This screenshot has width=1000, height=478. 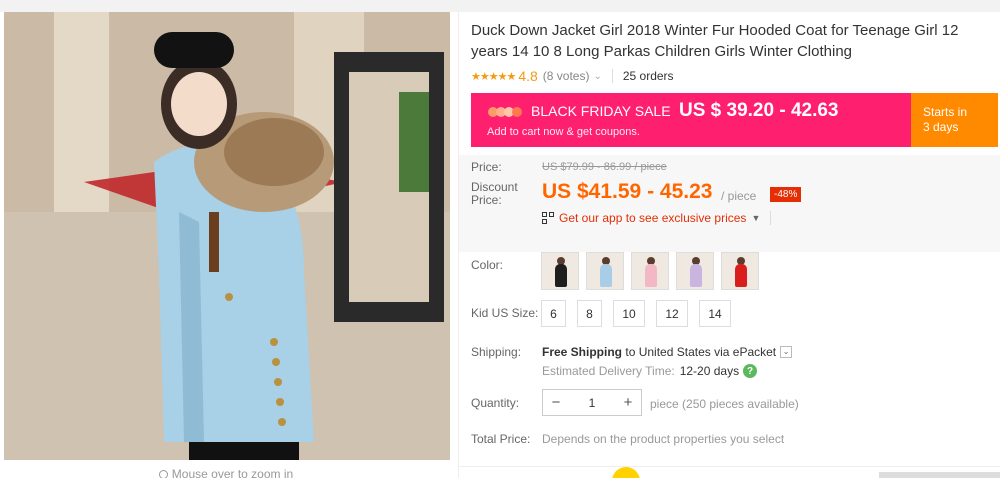 I want to click on zoom-hint: Mouse over to zoom in, so click(x=226, y=472).